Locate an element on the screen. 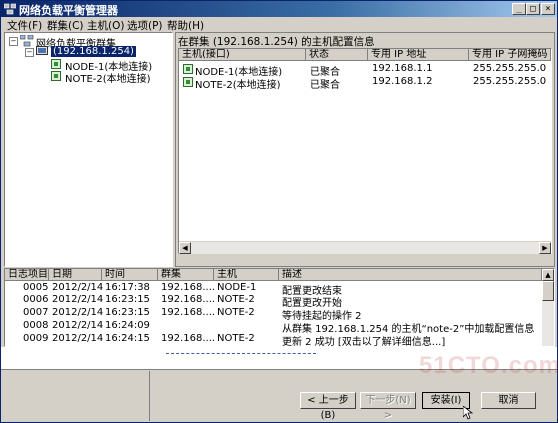 The width and height of the screenshot is (558, 423). col-ip: 专用 IP 地址 is located at coordinates (418, 55).